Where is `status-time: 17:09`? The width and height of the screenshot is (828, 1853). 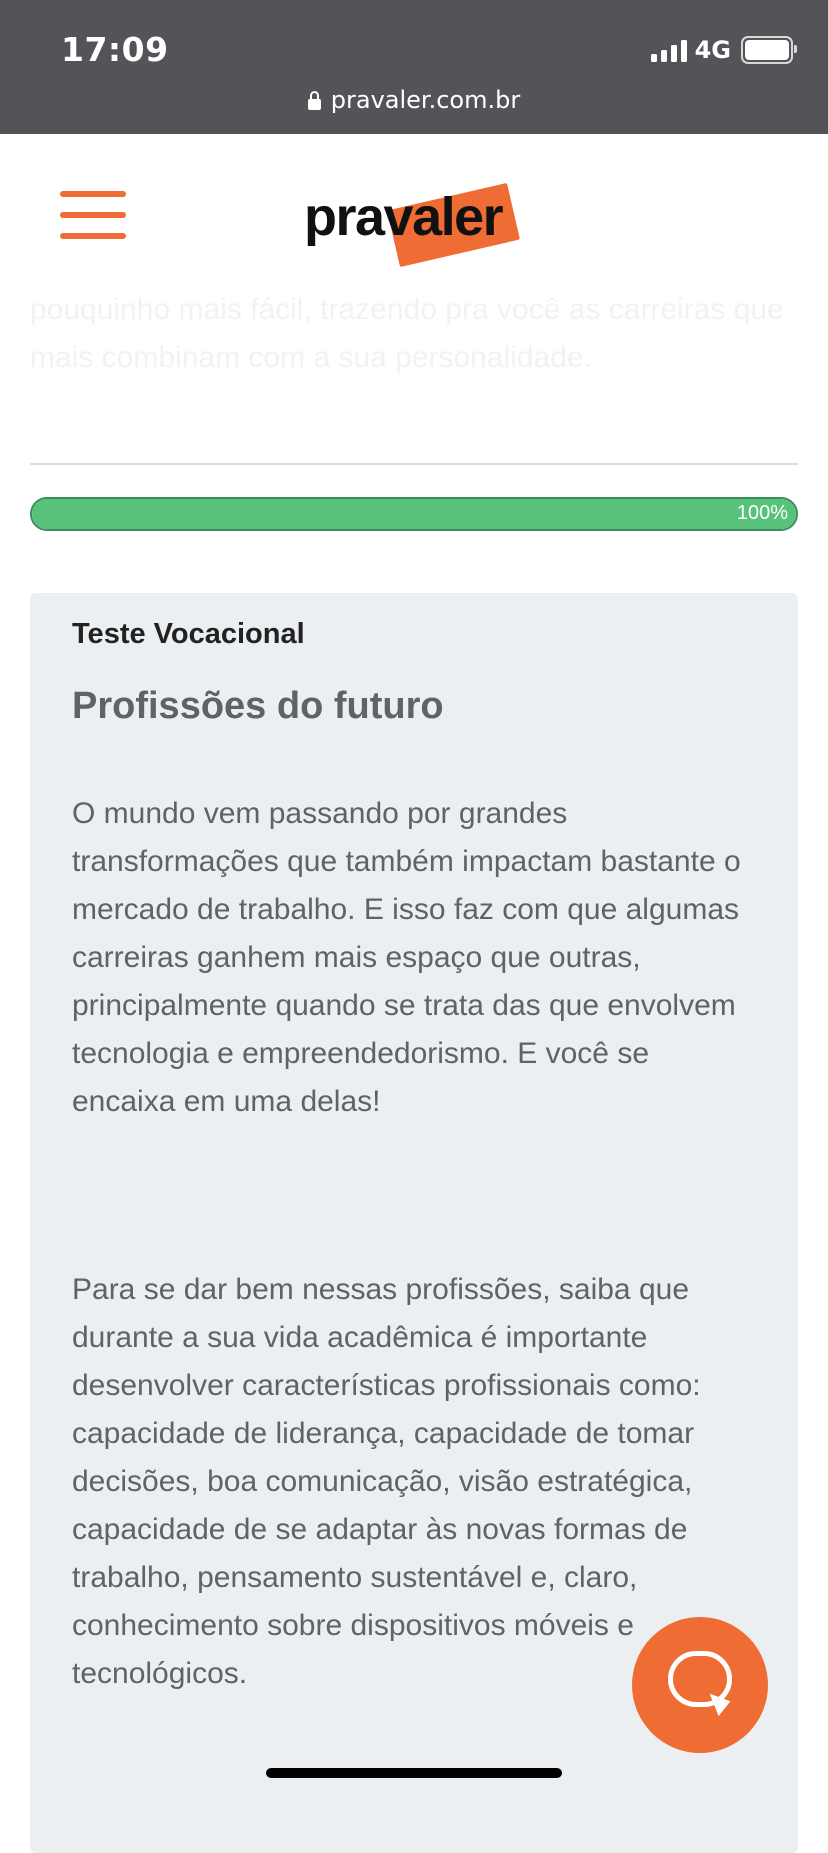 status-time: 17:09 is located at coordinates (115, 49).